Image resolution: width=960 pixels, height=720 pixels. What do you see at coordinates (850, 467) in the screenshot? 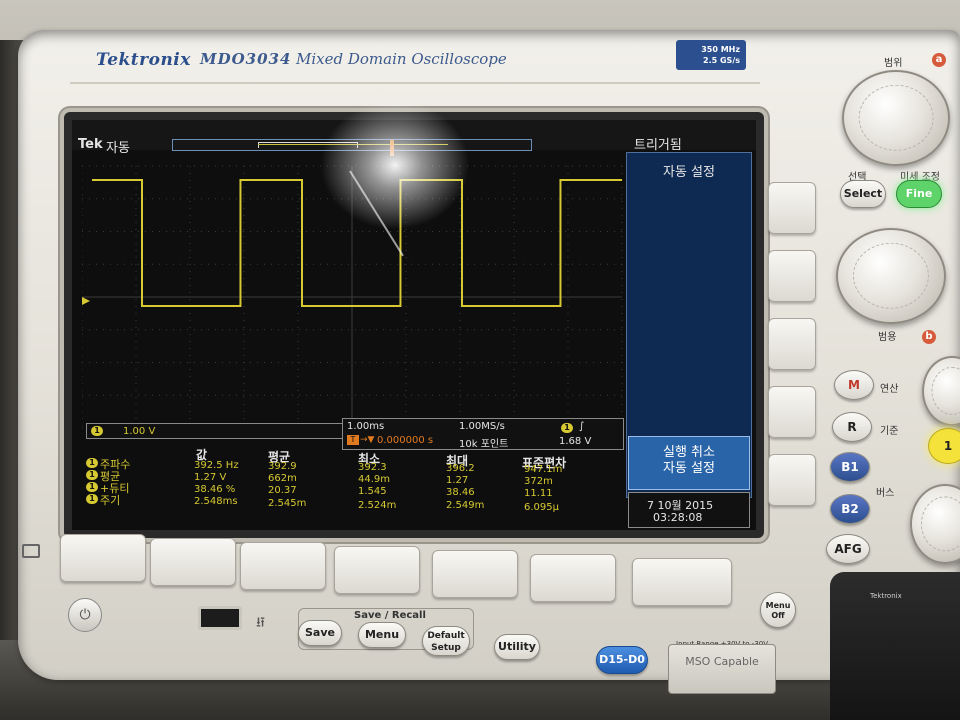
I see `bus-b1-button: B1` at bounding box center [850, 467].